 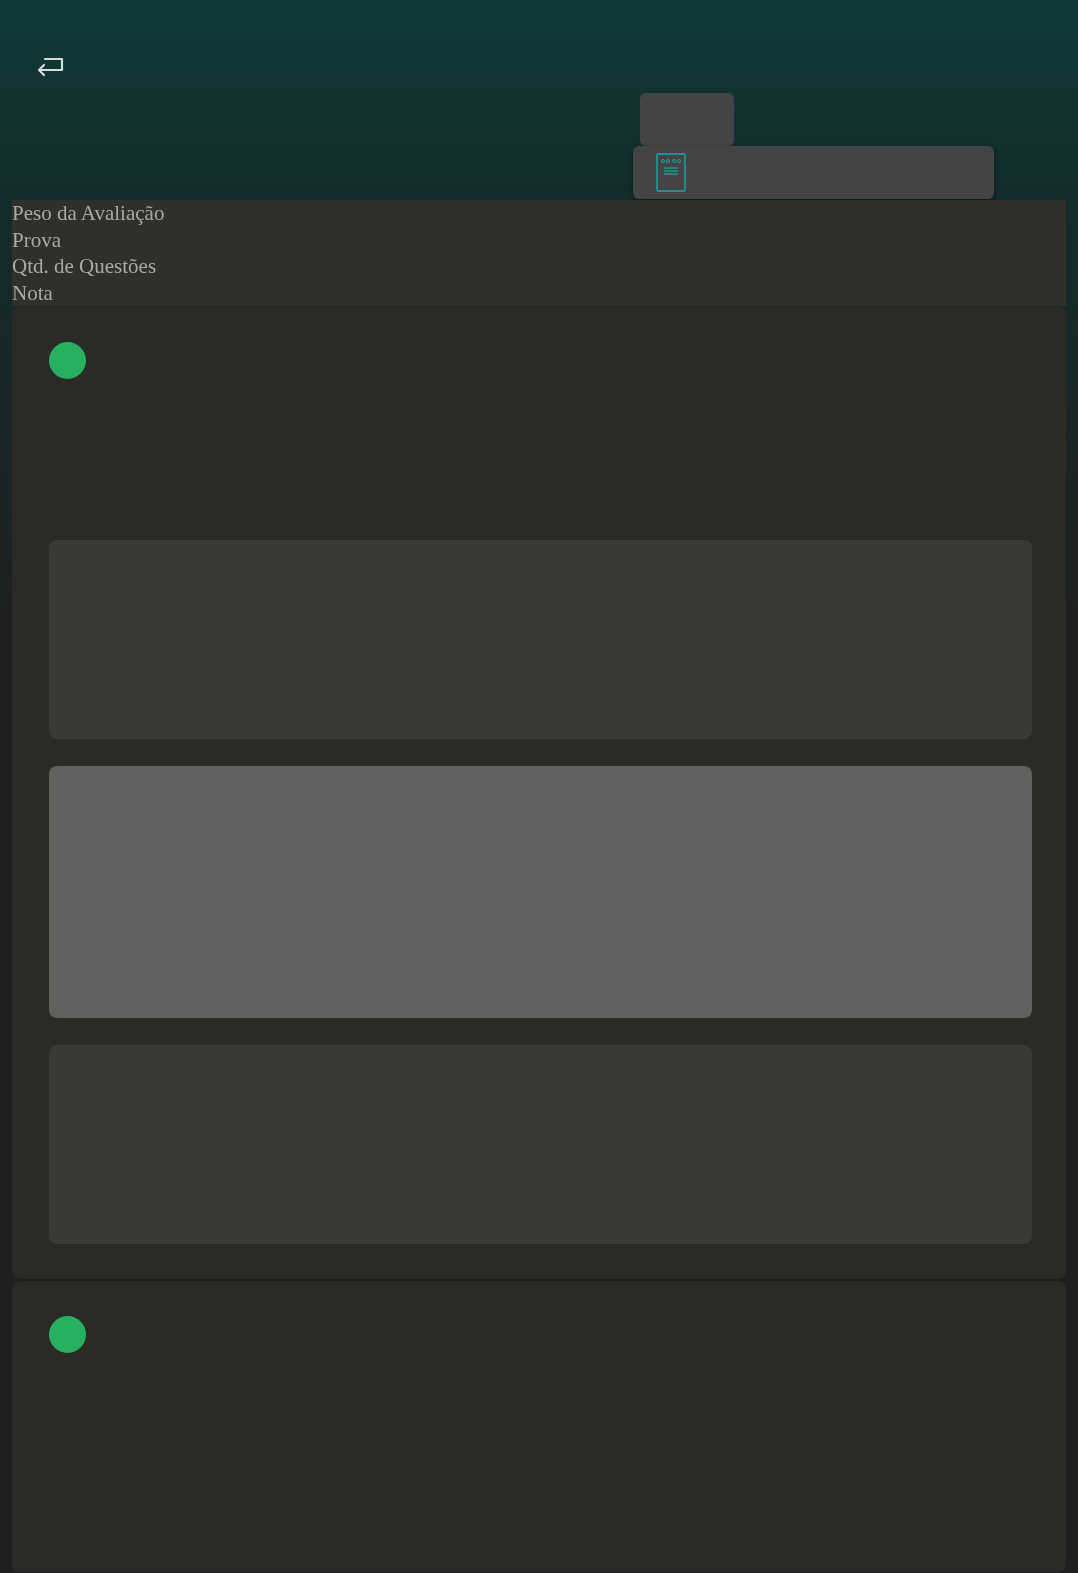 I want to click on field-label: Prova, so click(x=36, y=239).